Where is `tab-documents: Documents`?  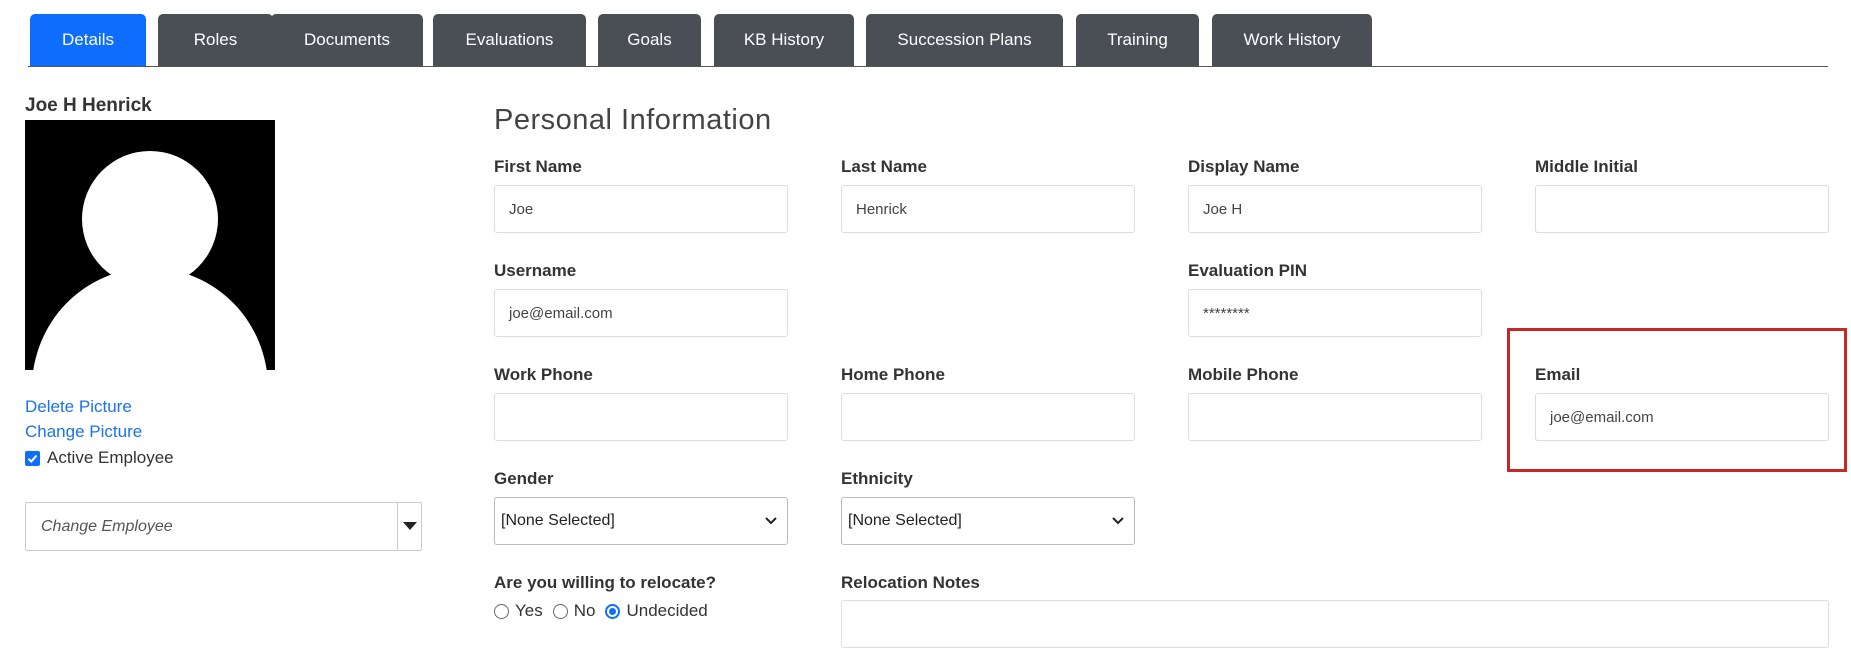
tab-documents: Documents is located at coordinates (347, 40).